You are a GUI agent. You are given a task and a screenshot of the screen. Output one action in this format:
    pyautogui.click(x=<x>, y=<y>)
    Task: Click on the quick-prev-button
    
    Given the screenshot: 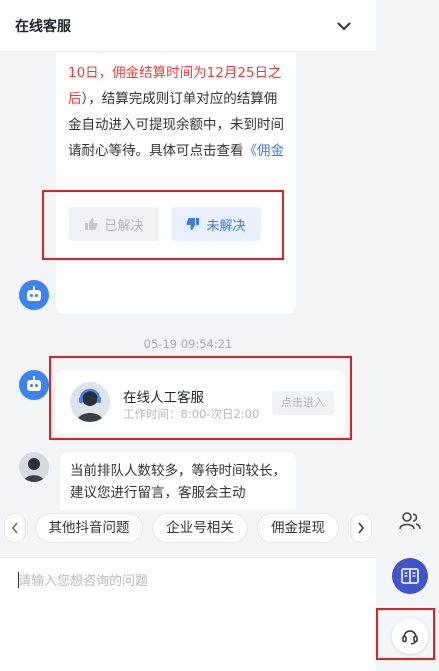 What is the action you would take?
    pyautogui.click(x=15, y=528)
    